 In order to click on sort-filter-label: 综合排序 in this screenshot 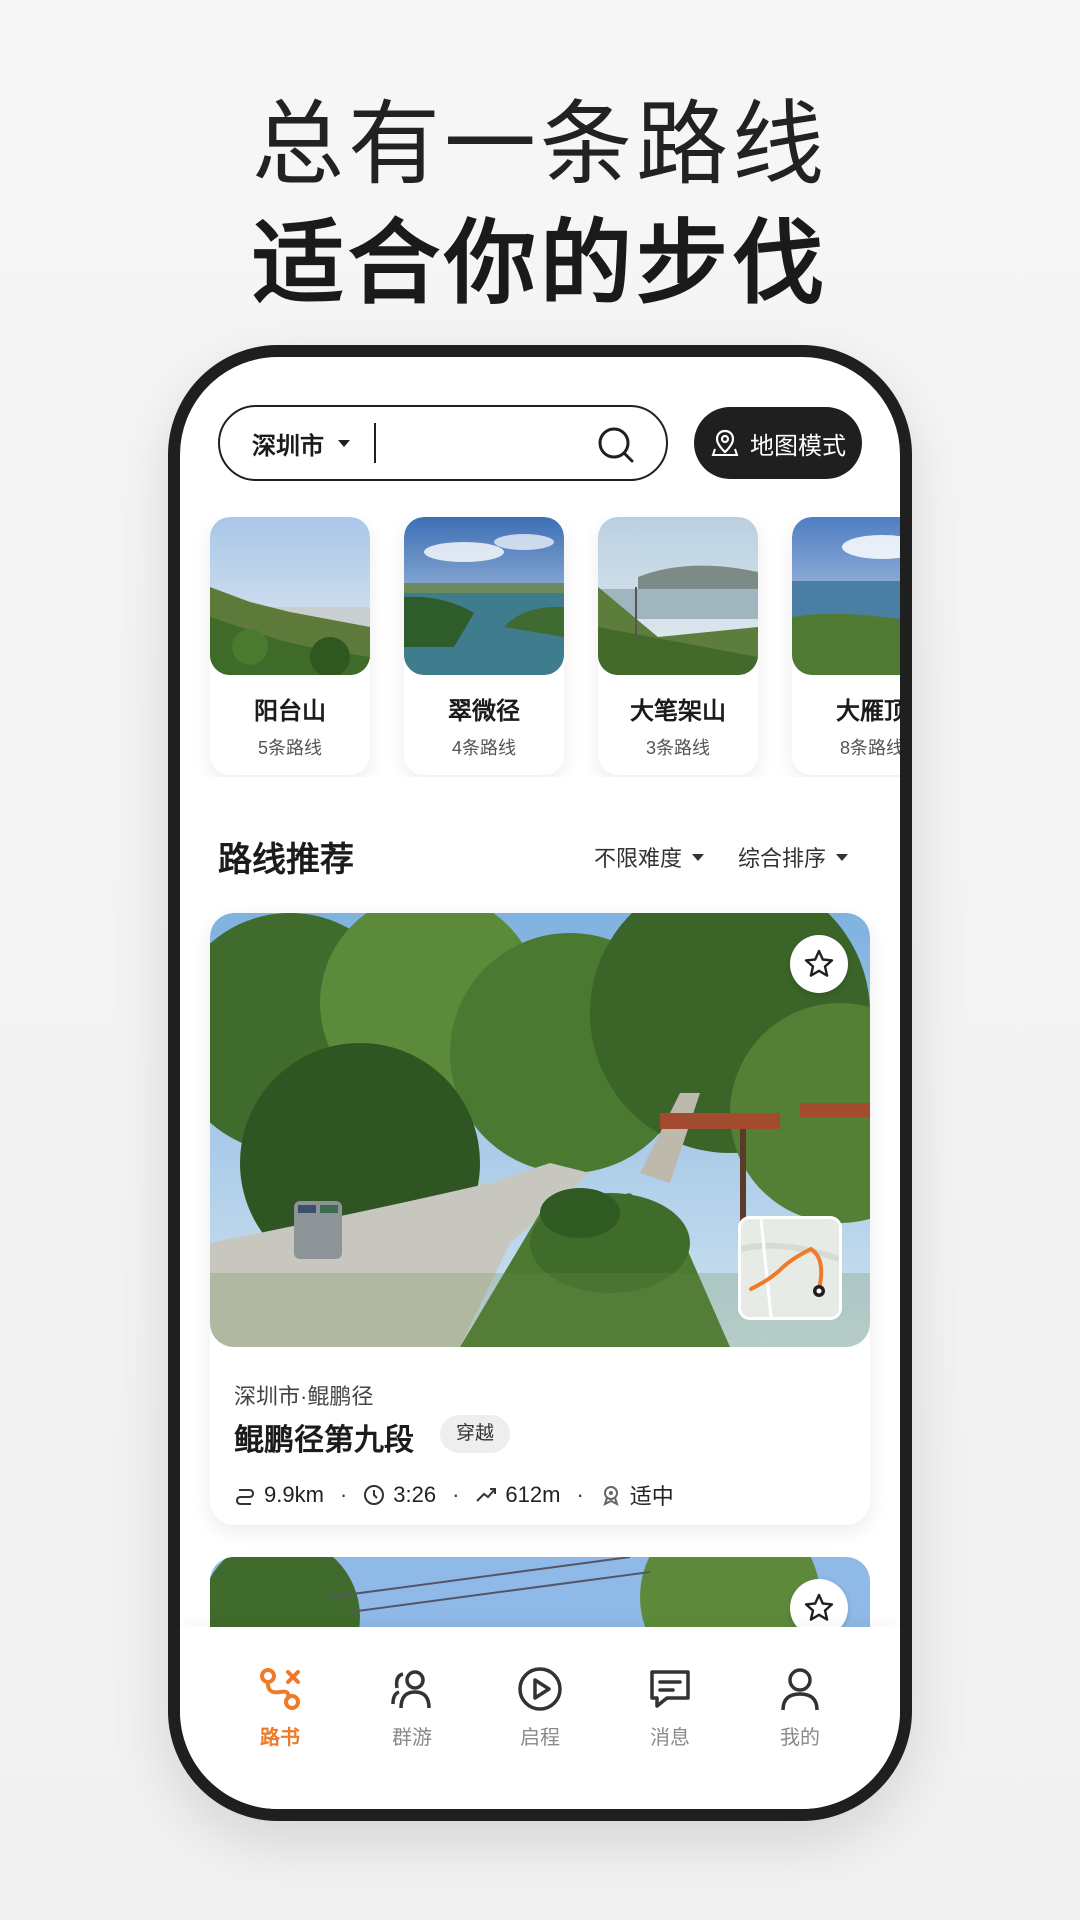, I will do `click(782, 858)`.